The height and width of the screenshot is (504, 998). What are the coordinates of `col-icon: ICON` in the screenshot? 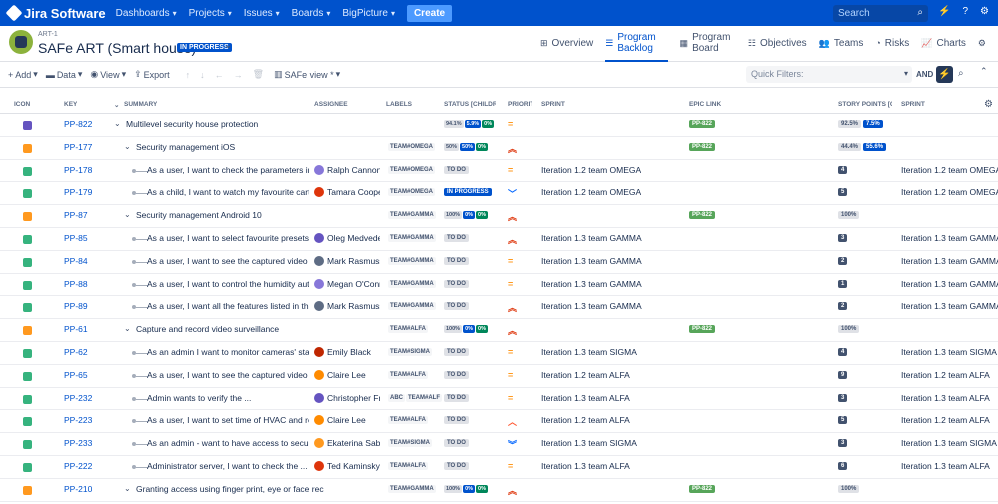 It's located at (22, 104).